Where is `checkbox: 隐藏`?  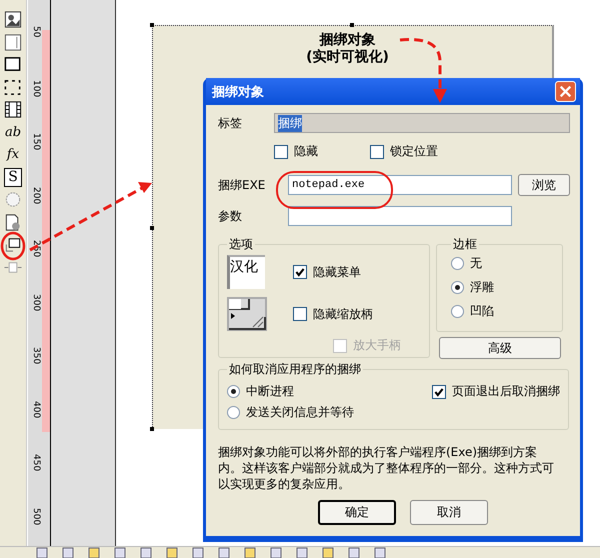 checkbox: 隐藏 is located at coordinates (296, 151).